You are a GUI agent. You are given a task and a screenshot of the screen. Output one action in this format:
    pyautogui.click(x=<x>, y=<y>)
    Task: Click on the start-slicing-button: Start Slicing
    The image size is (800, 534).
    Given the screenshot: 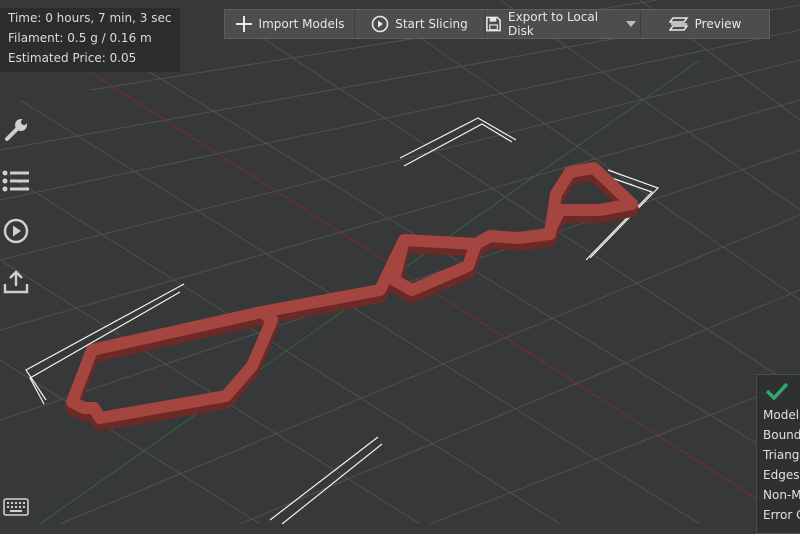 What is the action you would take?
    pyautogui.click(x=420, y=24)
    